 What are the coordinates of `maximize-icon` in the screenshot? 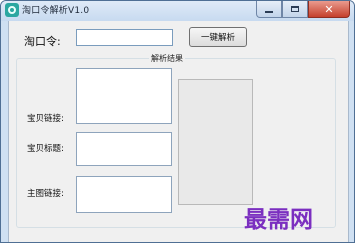 It's located at (295, 9).